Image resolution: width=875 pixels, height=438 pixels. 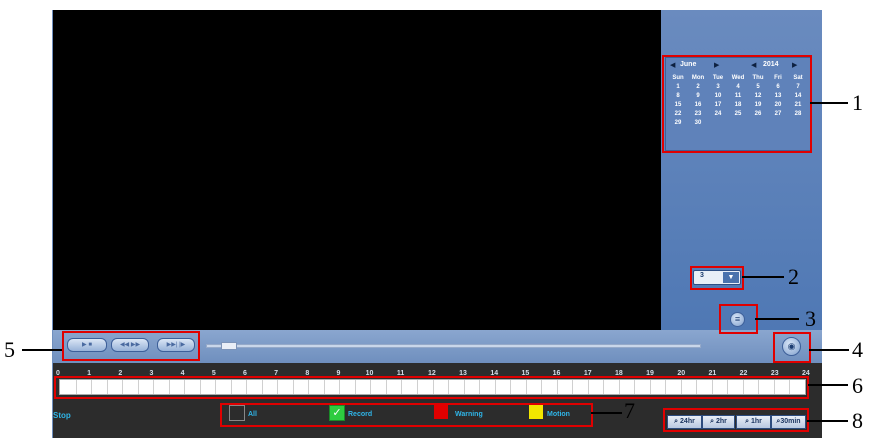 What do you see at coordinates (62, 415) in the screenshot?
I see `playback-status: Stop` at bounding box center [62, 415].